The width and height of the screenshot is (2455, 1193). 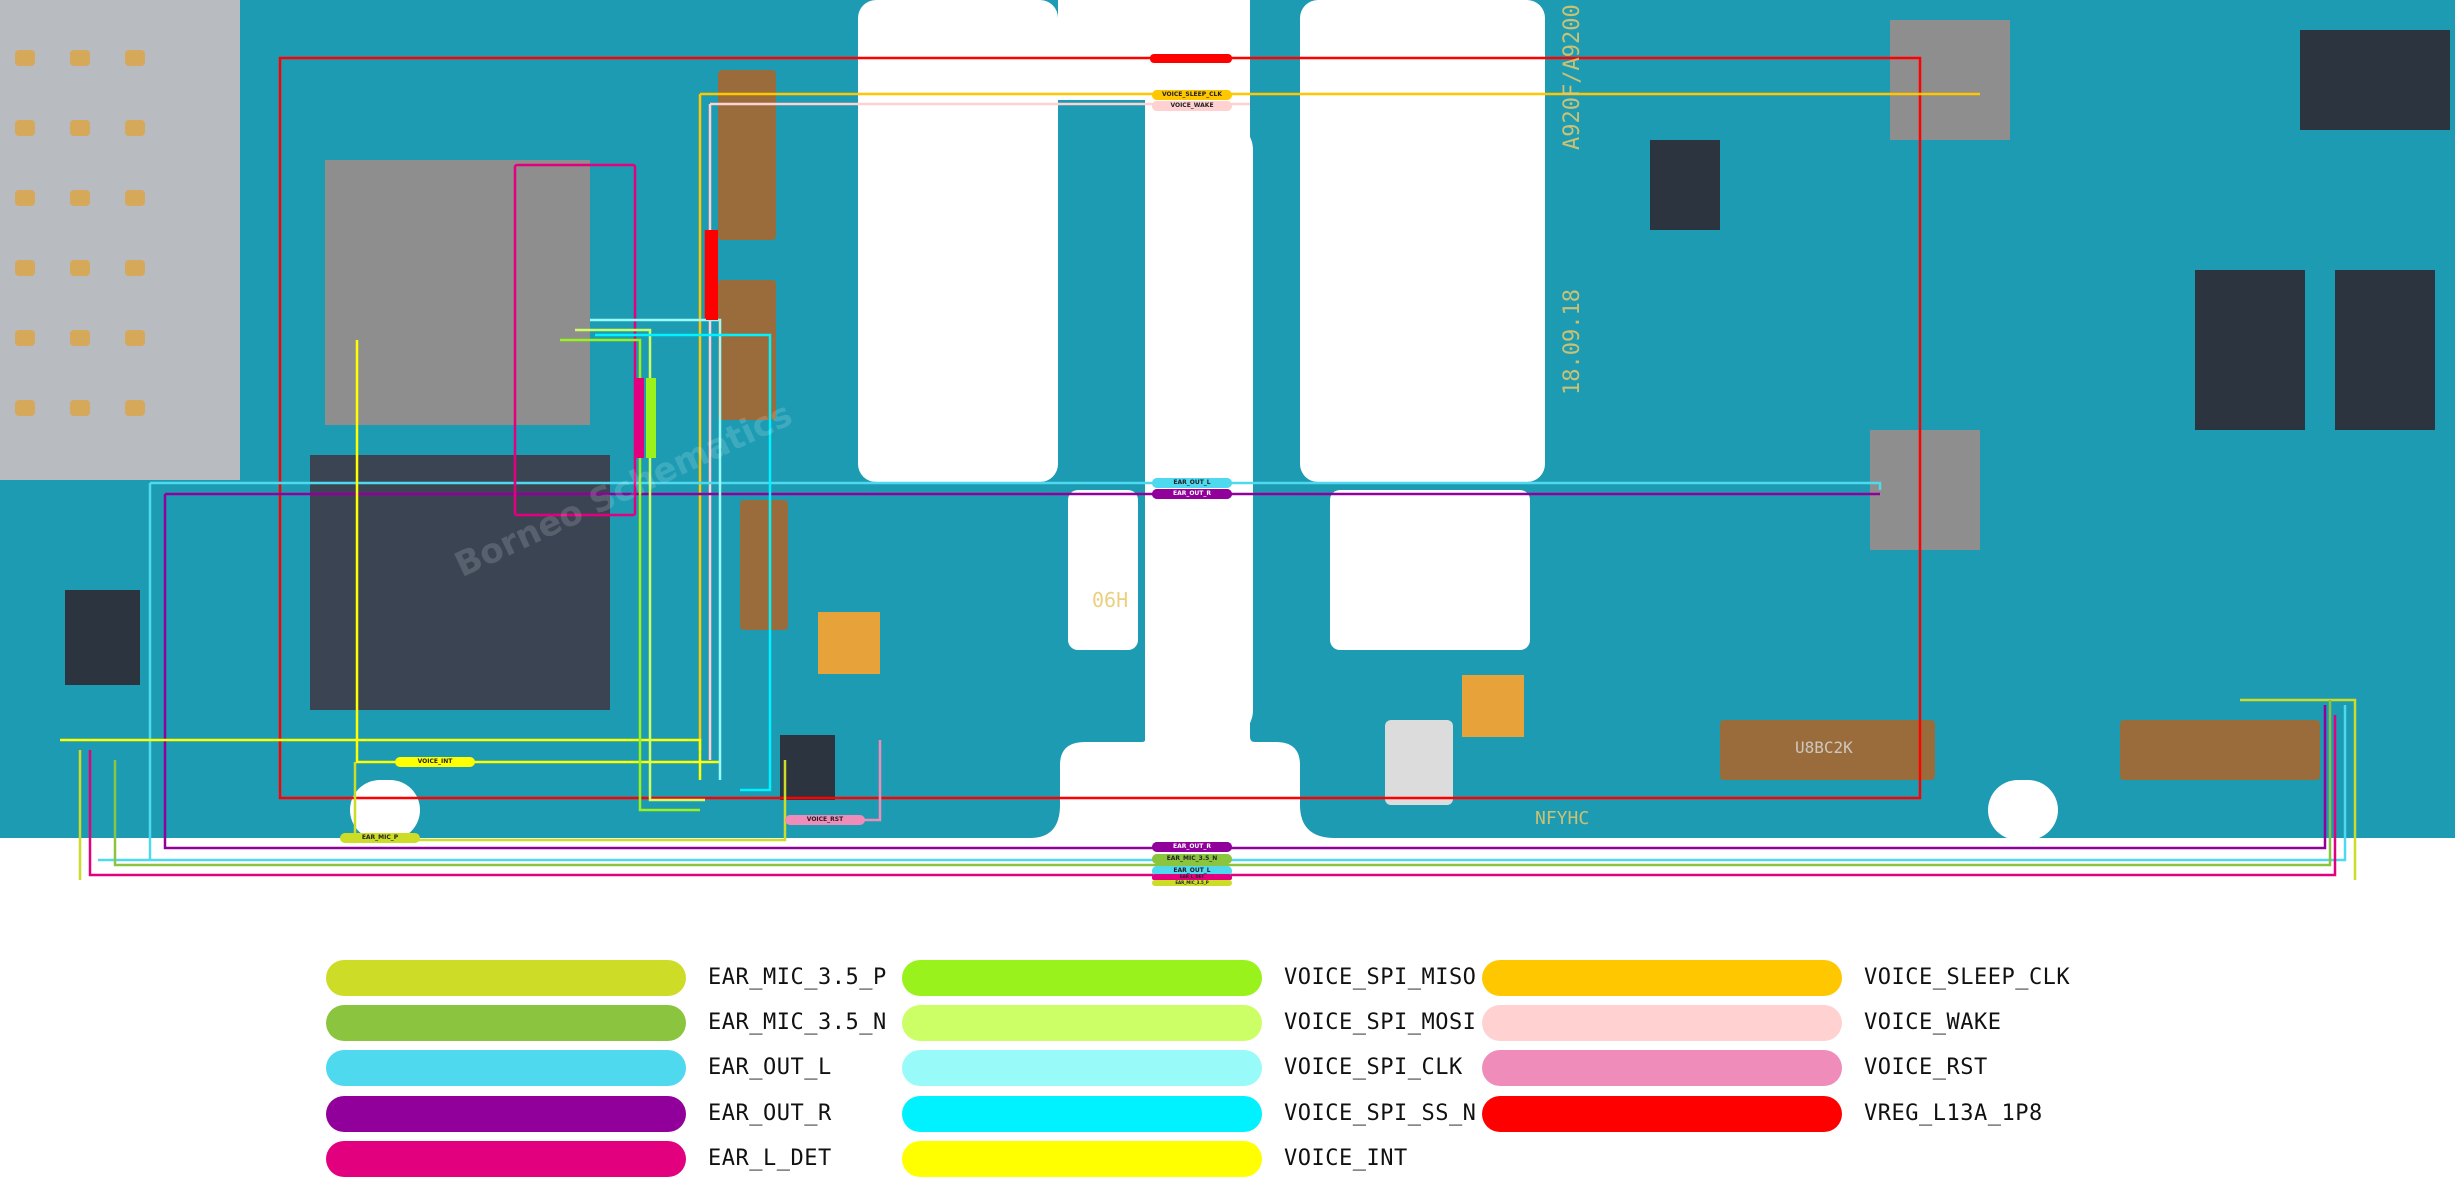 What do you see at coordinates (120, 240) in the screenshot?
I see `sim-tray` at bounding box center [120, 240].